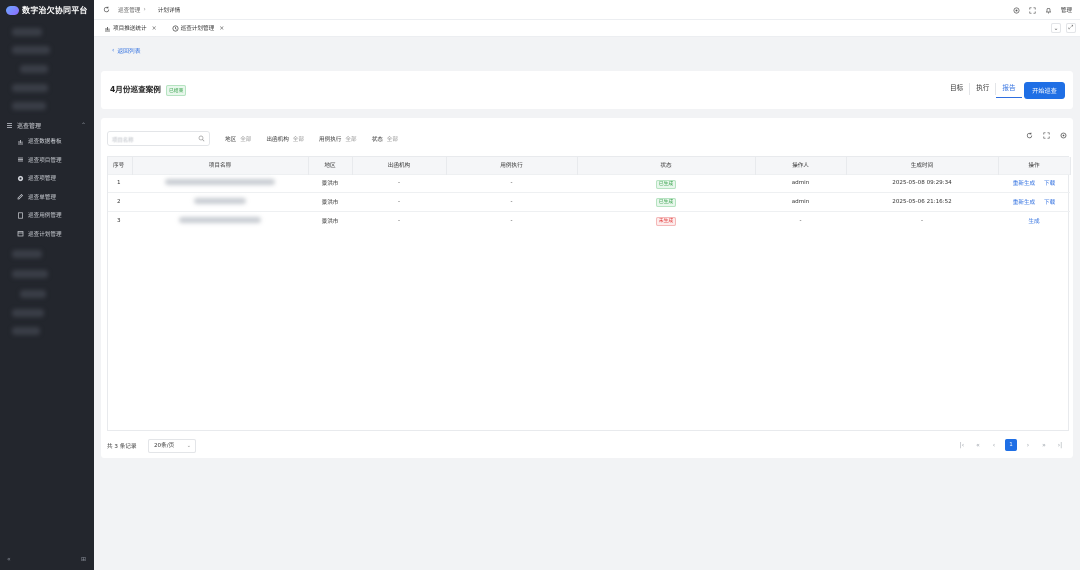 The width and height of the screenshot is (1080, 570). What do you see at coordinates (1071, 28) in the screenshot?
I see `expand-icon: ⤢` at bounding box center [1071, 28].